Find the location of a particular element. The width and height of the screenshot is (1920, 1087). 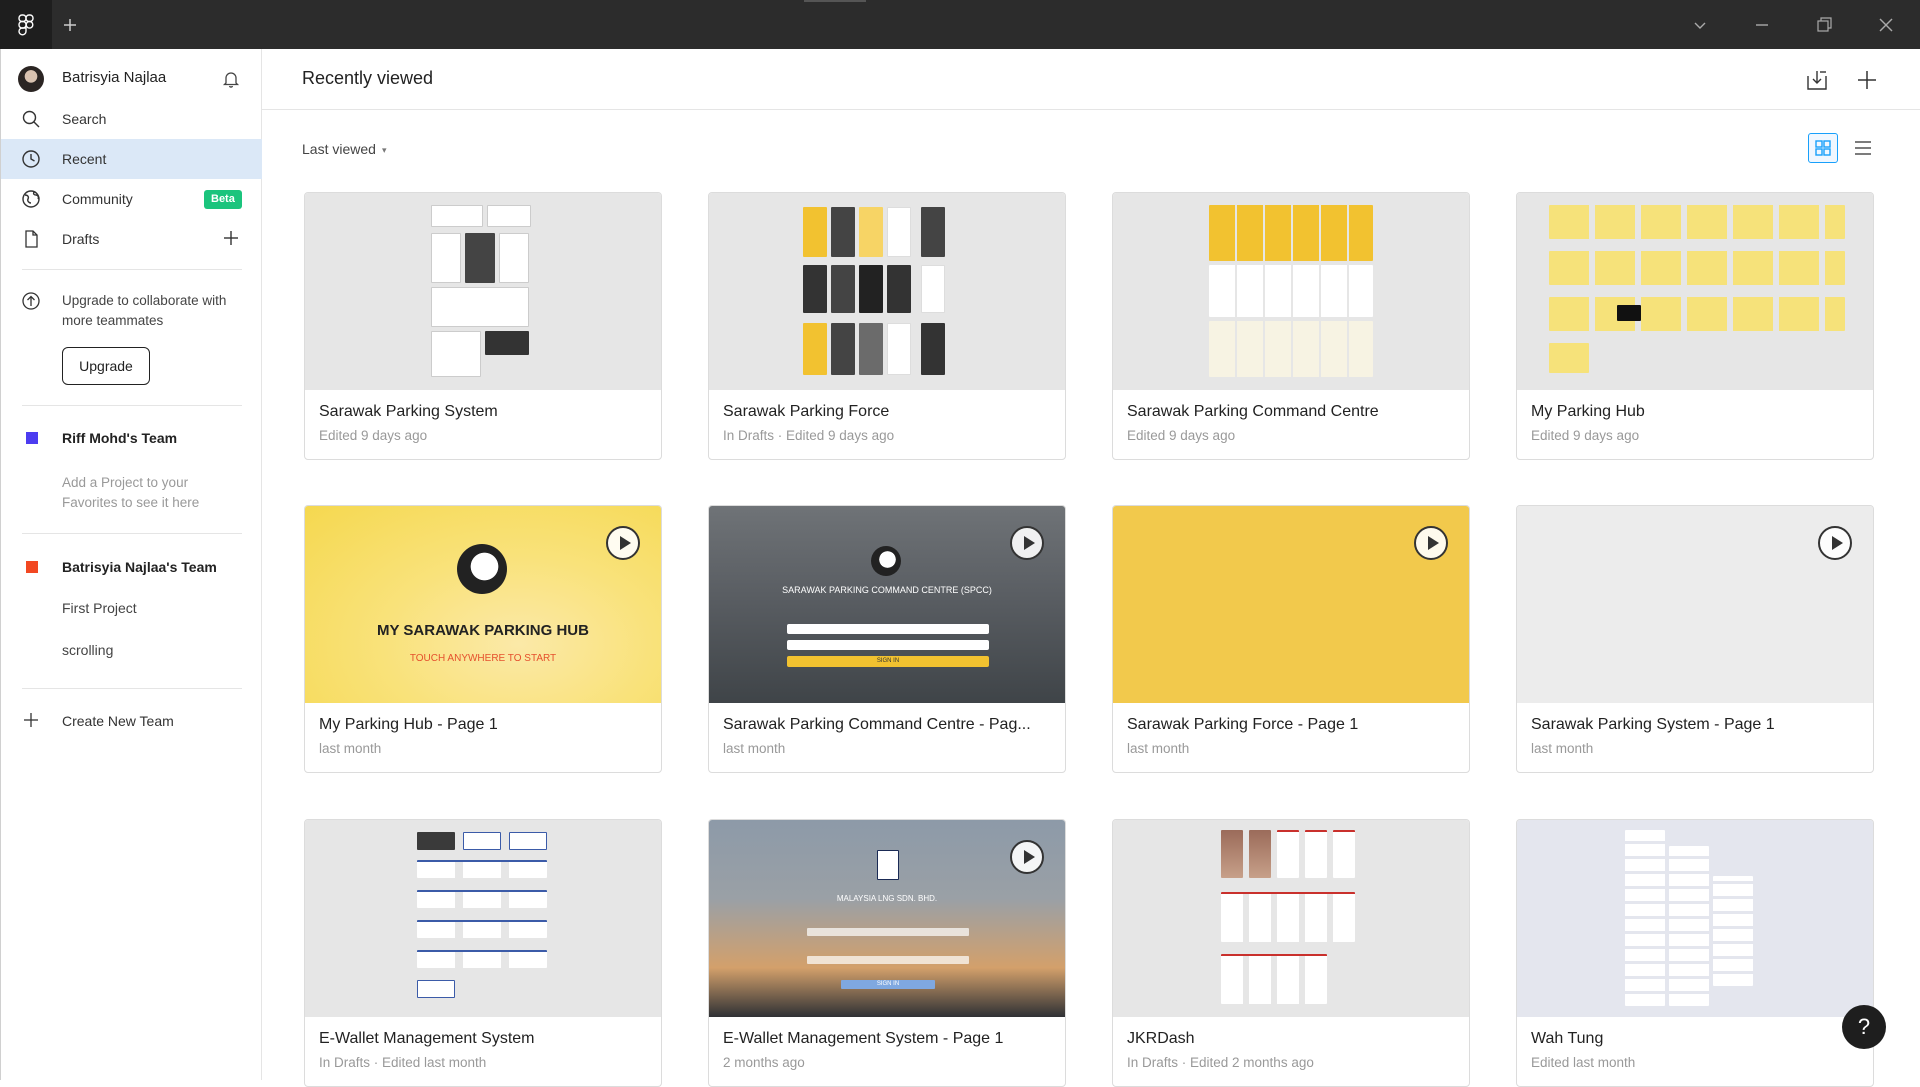

thumb-headline: MALAYSIA LNG SDN. BHD. is located at coordinates (887, 898).